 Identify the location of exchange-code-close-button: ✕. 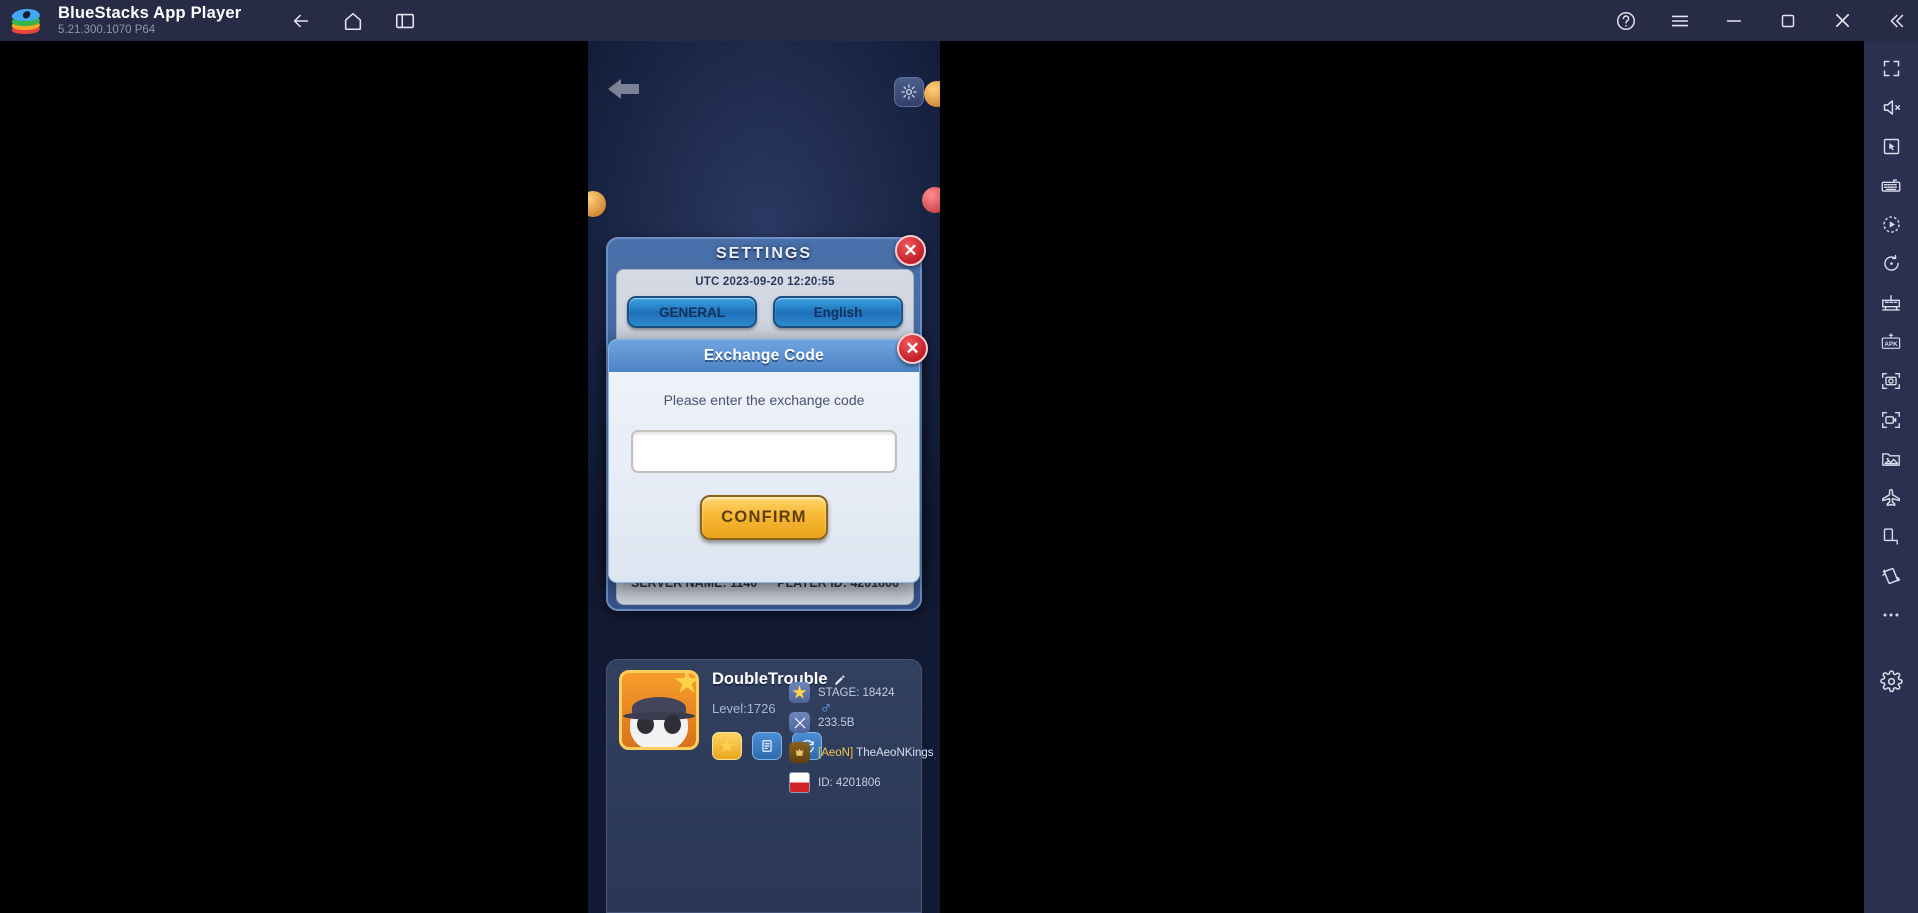
(912, 348).